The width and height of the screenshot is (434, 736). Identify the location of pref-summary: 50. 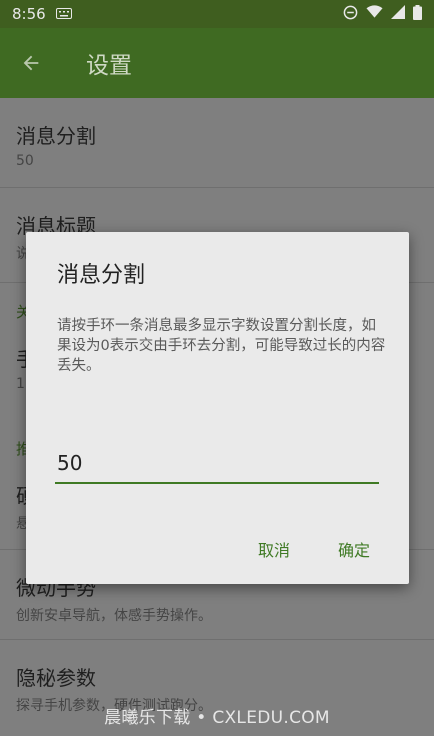
(25, 161).